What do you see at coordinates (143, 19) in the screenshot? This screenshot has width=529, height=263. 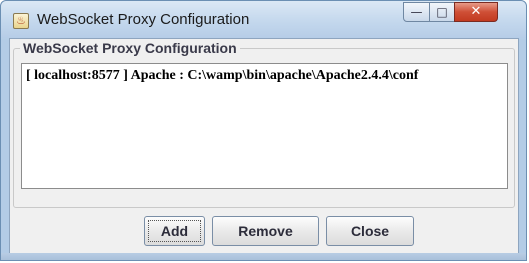 I see `window-title: WebSocket Proxy Configuration` at bounding box center [143, 19].